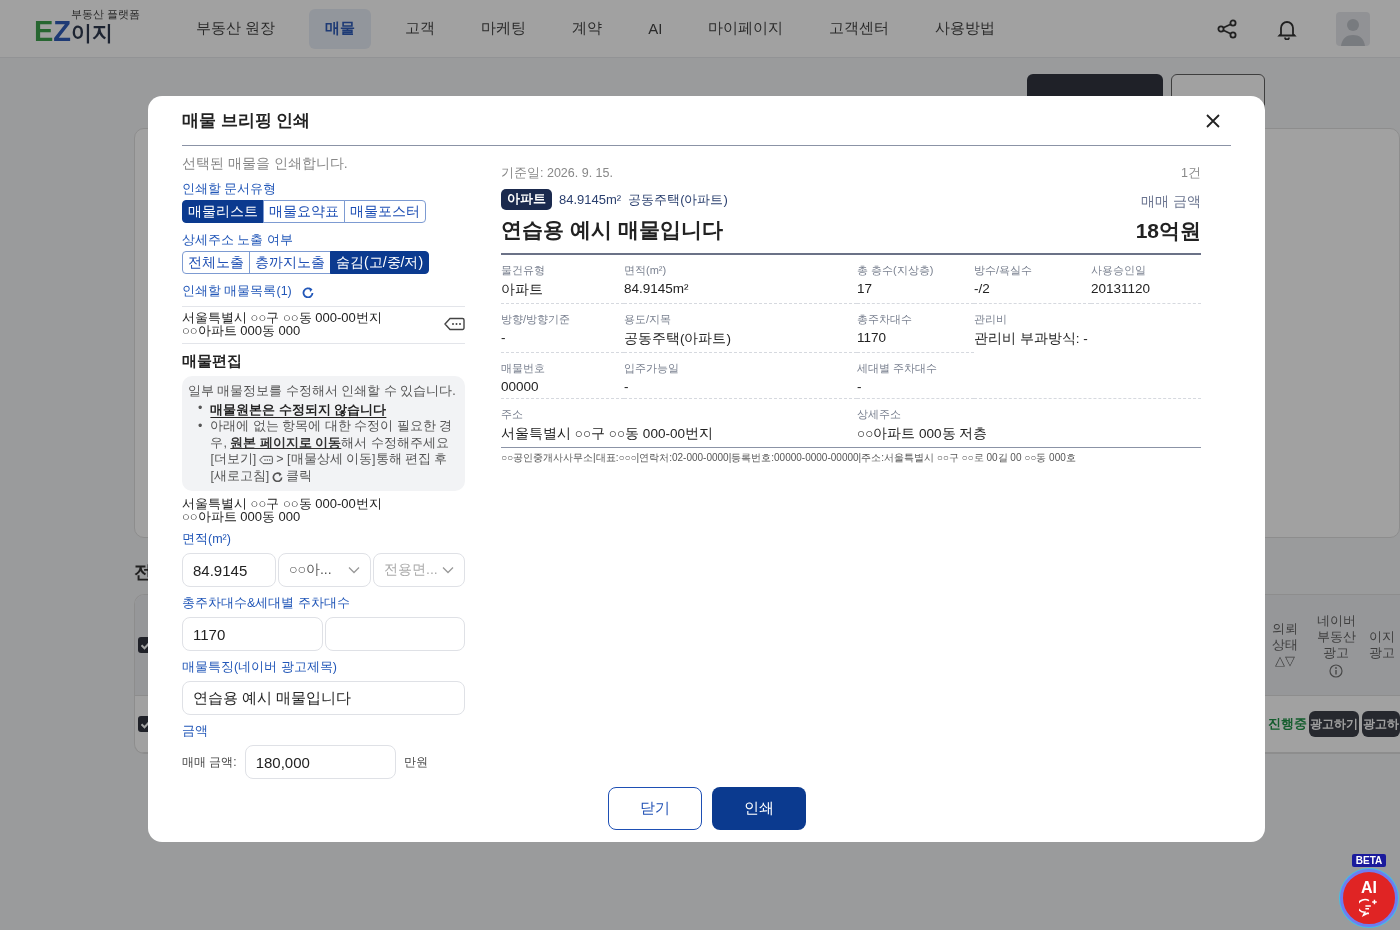 Image resolution: width=1400 pixels, height=930 pixels. What do you see at coordinates (395, 634) in the screenshot?
I see `parking-household-input` at bounding box center [395, 634].